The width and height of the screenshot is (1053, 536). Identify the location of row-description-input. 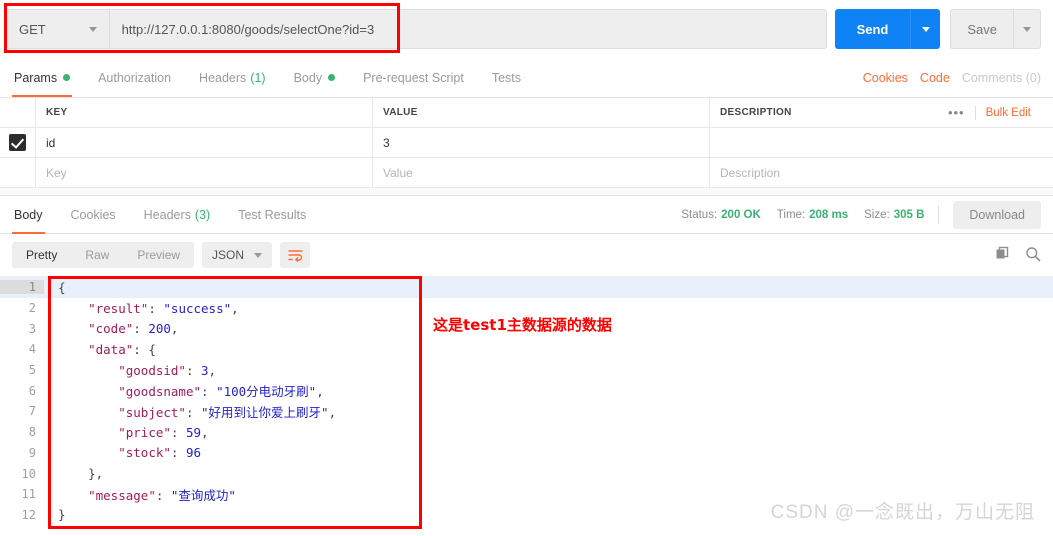
(881, 142).